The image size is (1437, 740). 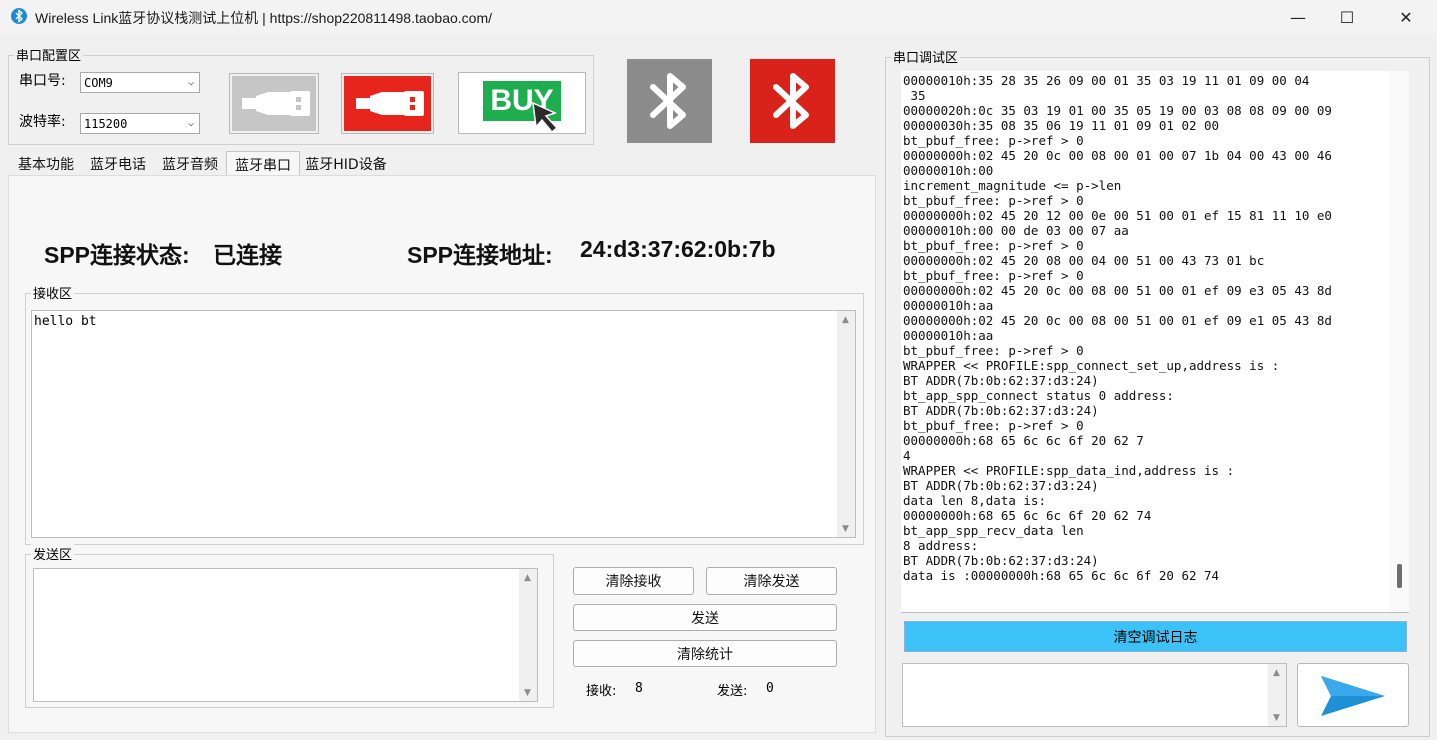 I want to click on buy-button: BUY, so click(x=522, y=103).